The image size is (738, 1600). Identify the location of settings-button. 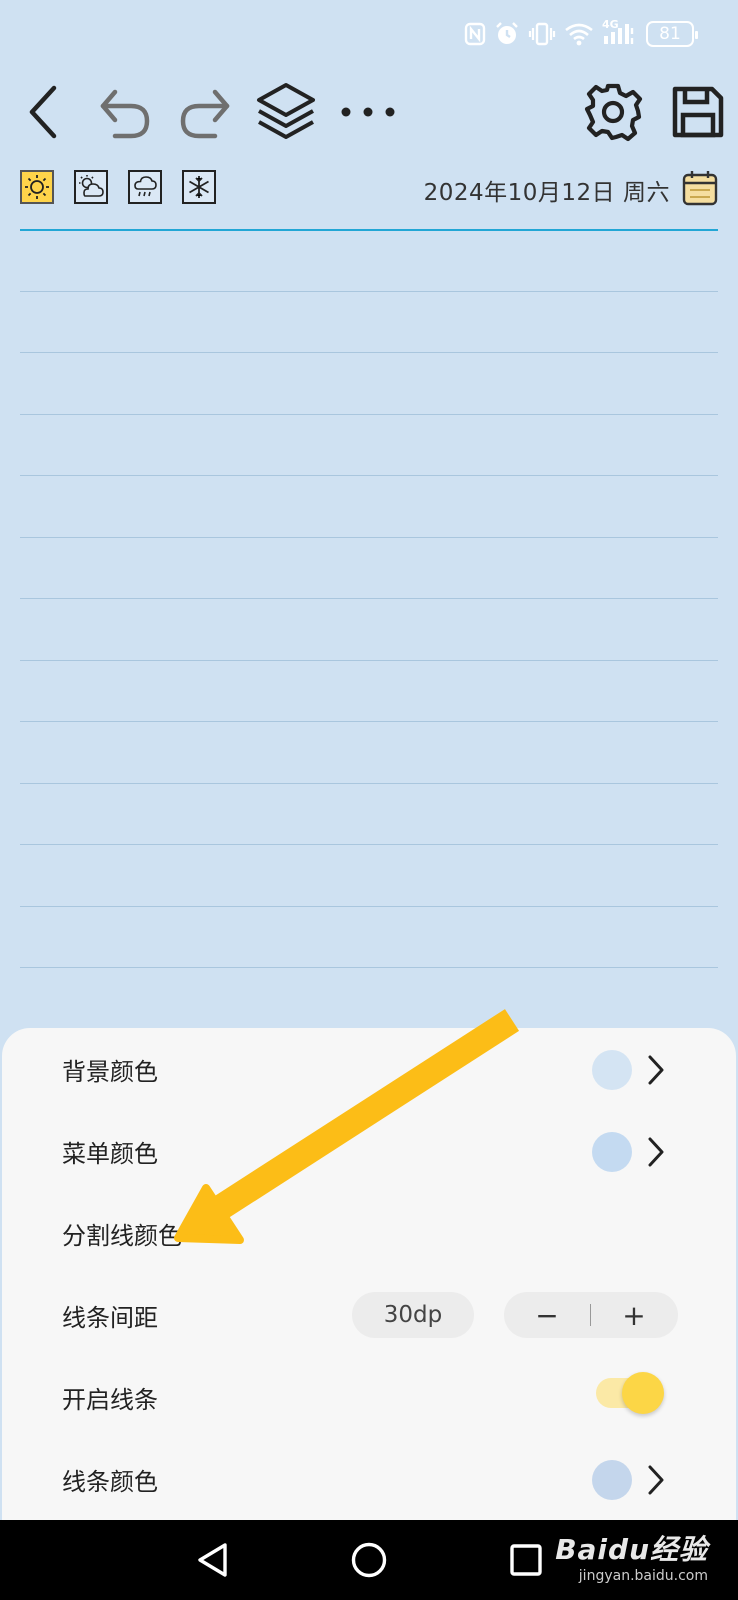
(613, 112).